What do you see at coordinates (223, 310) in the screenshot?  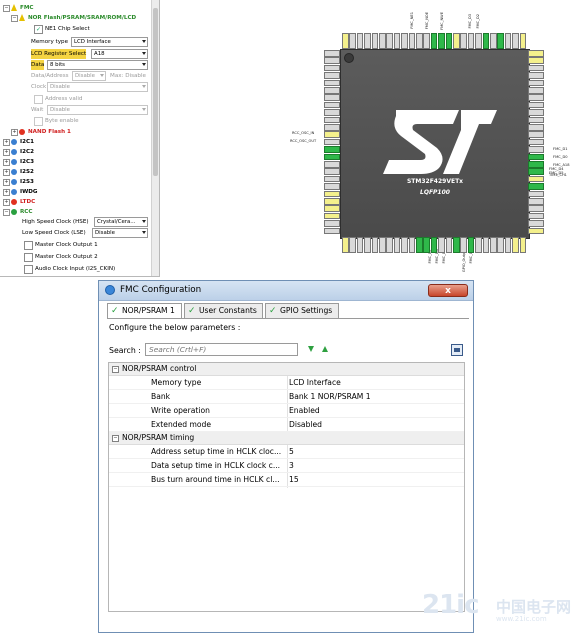 I see `tab-user-constants: ✓ User Constants` at bounding box center [223, 310].